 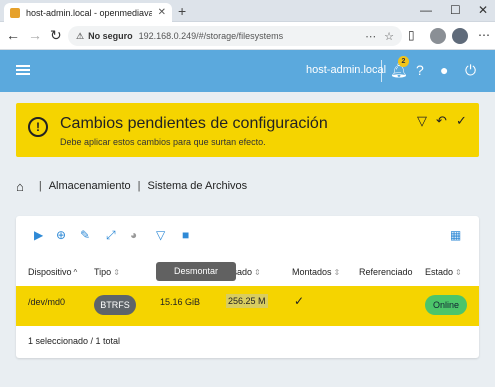 I want to click on quota-pie-icon: ◕, so click(x=133, y=235).